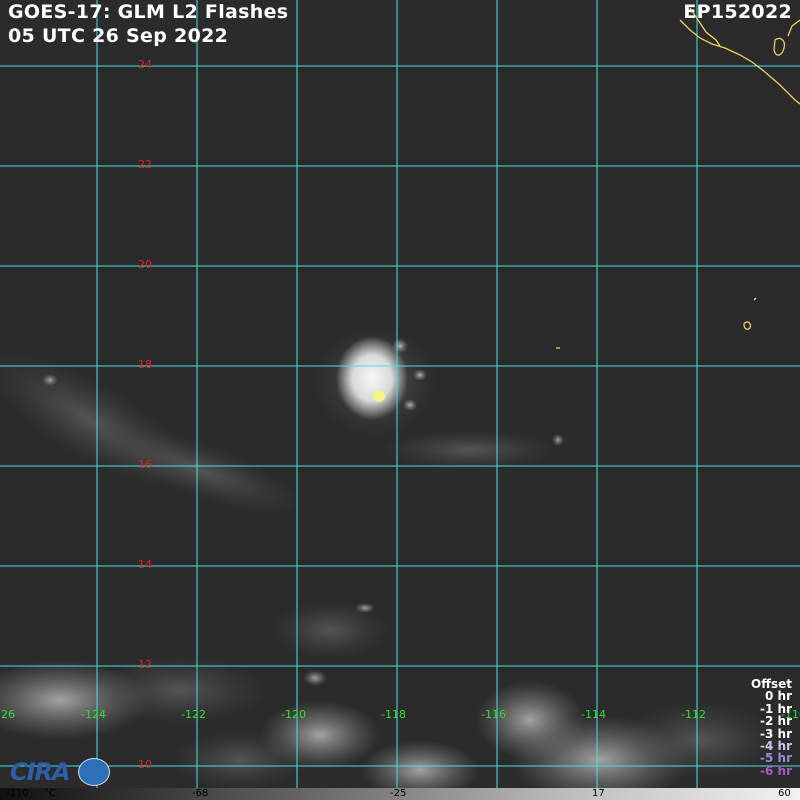  What do you see at coordinates (40, 772) in the screenshot?
I see `cira-logo-text: CIRA` at bounding box center [40, 772].